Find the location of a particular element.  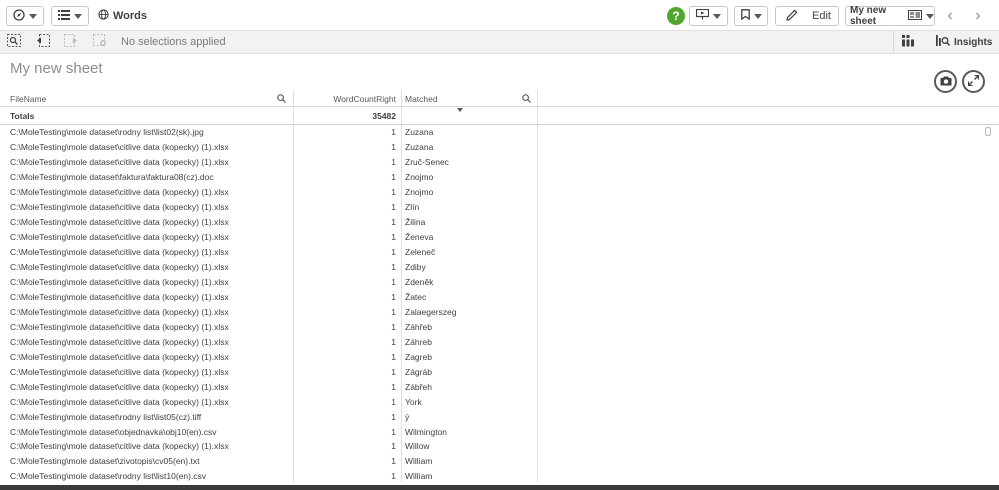

cell-matched: Zalaegerszeg is located at coordinates (470, 311).